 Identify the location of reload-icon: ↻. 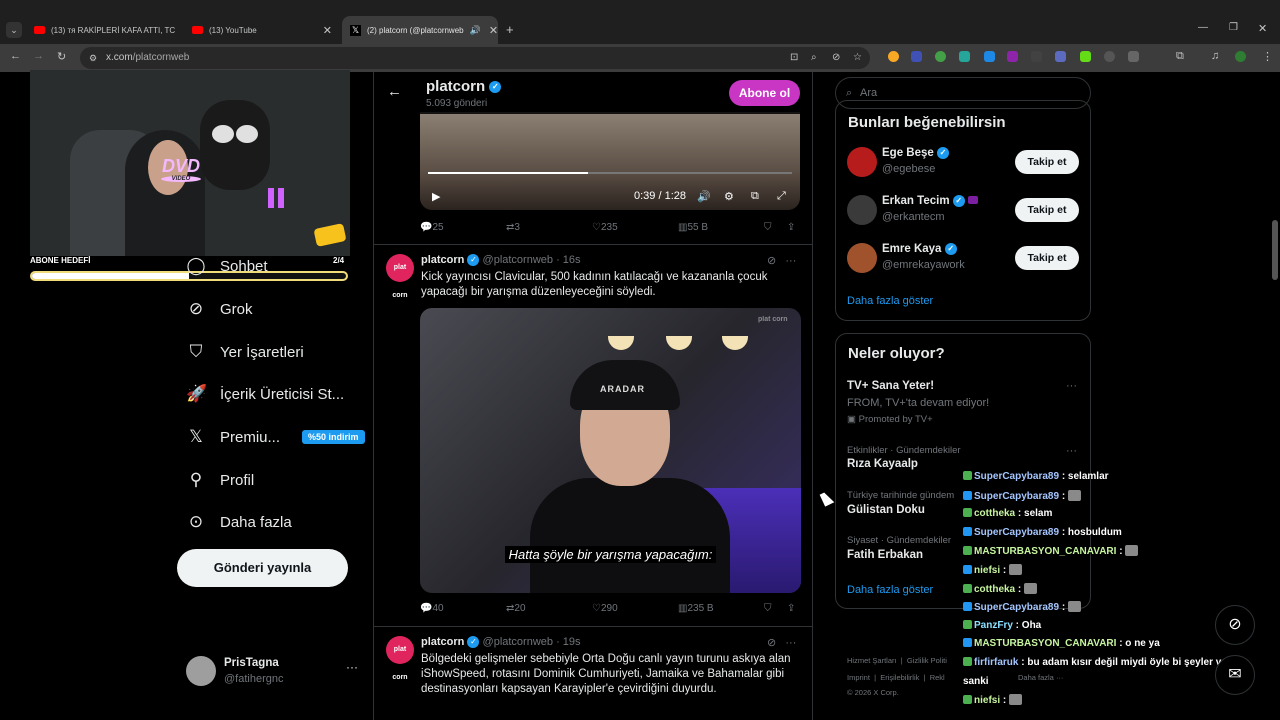
(61, 56).